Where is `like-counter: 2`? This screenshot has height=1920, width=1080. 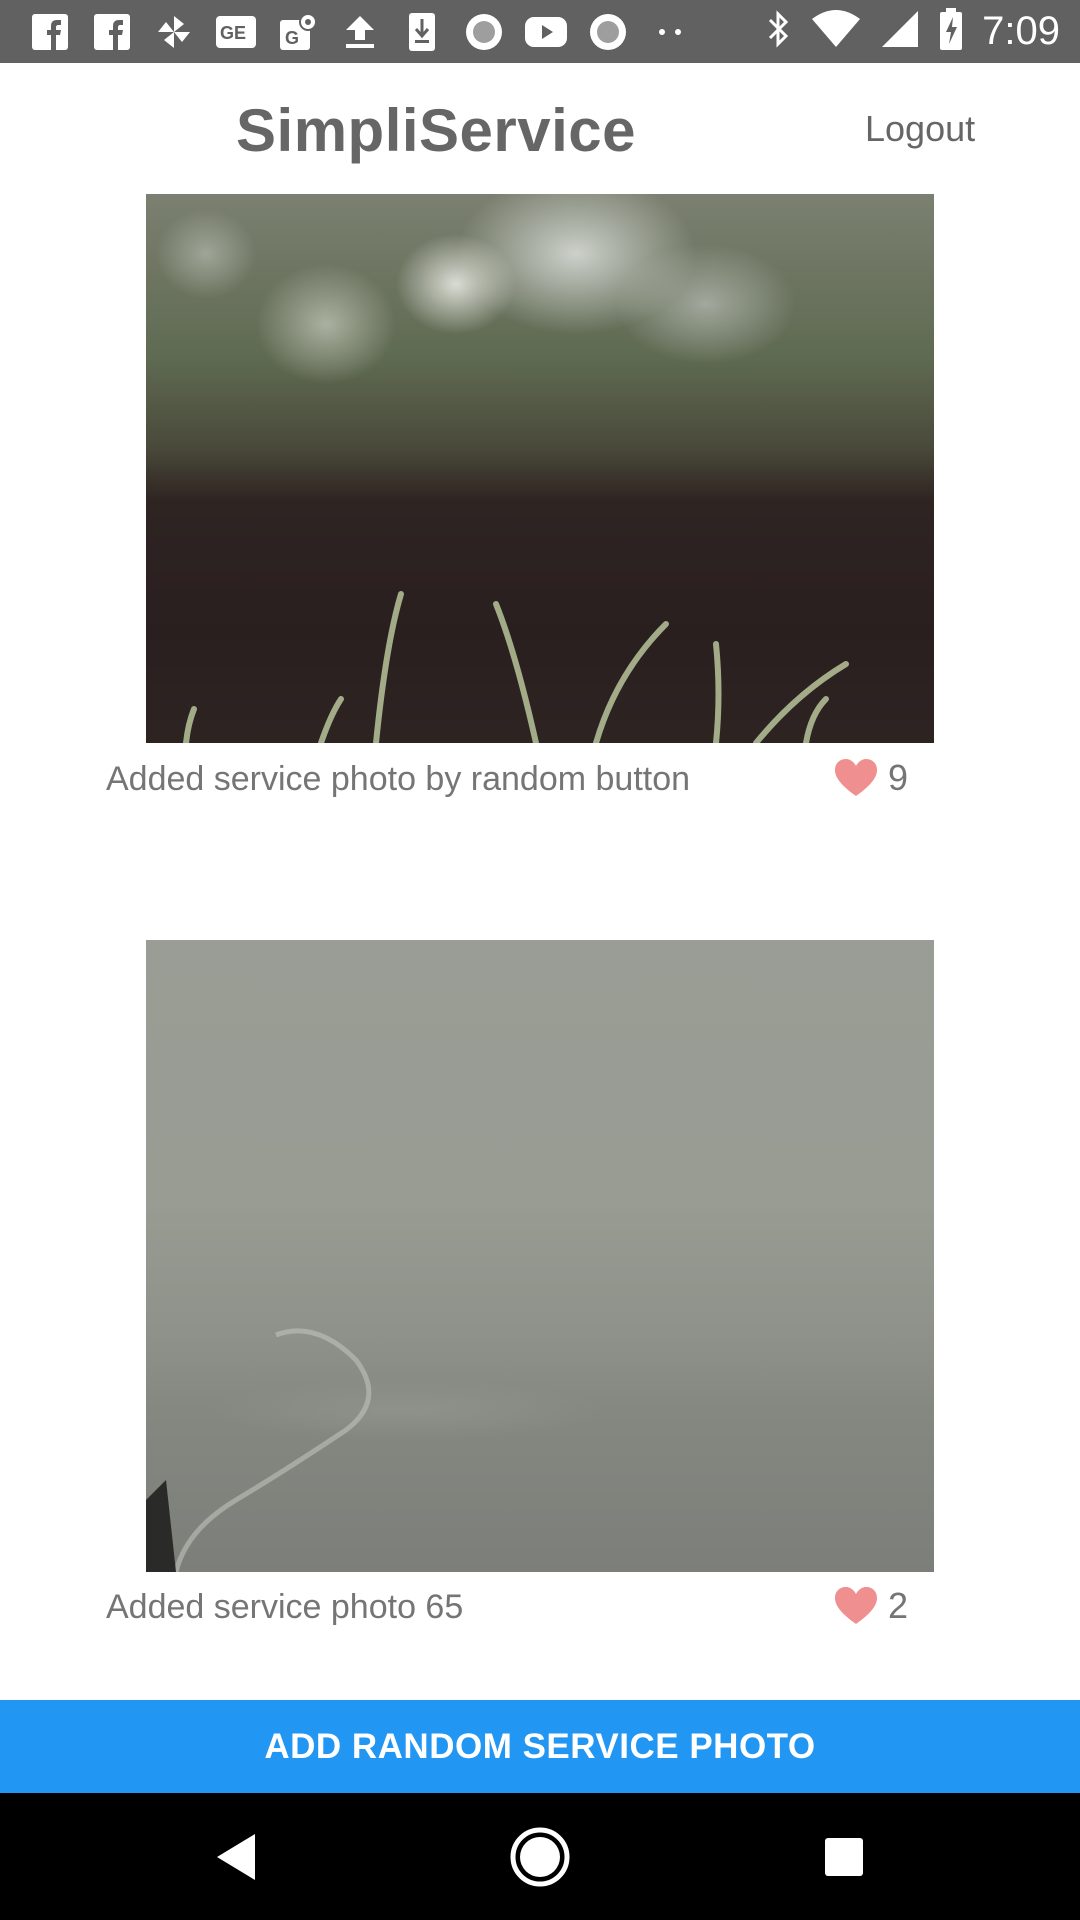
like-counter: 2 is located at coordinates (871, 1606).